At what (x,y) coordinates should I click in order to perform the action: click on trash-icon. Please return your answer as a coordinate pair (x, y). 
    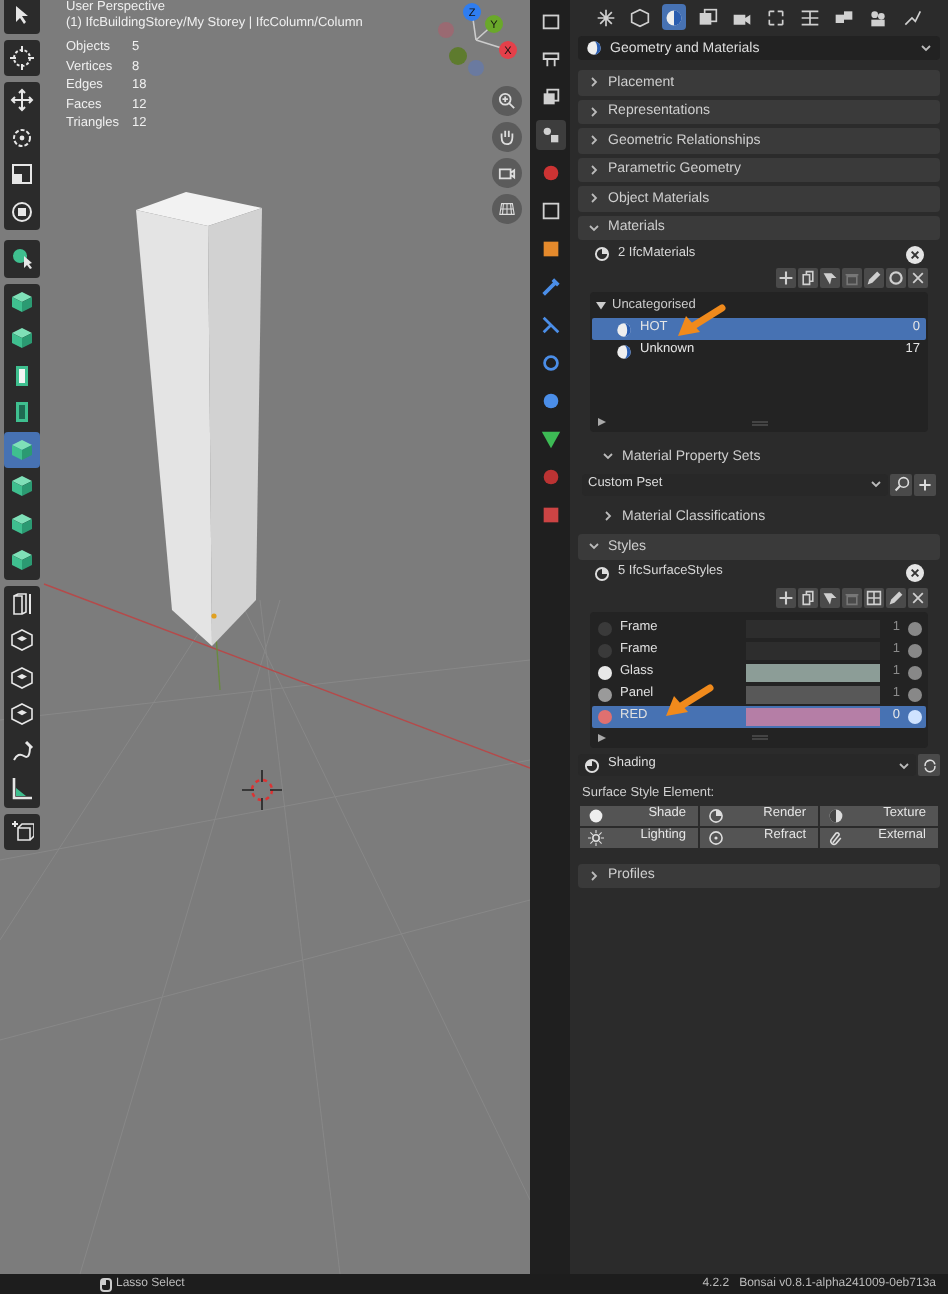
    Looking at the image, I should click on (852, 597).